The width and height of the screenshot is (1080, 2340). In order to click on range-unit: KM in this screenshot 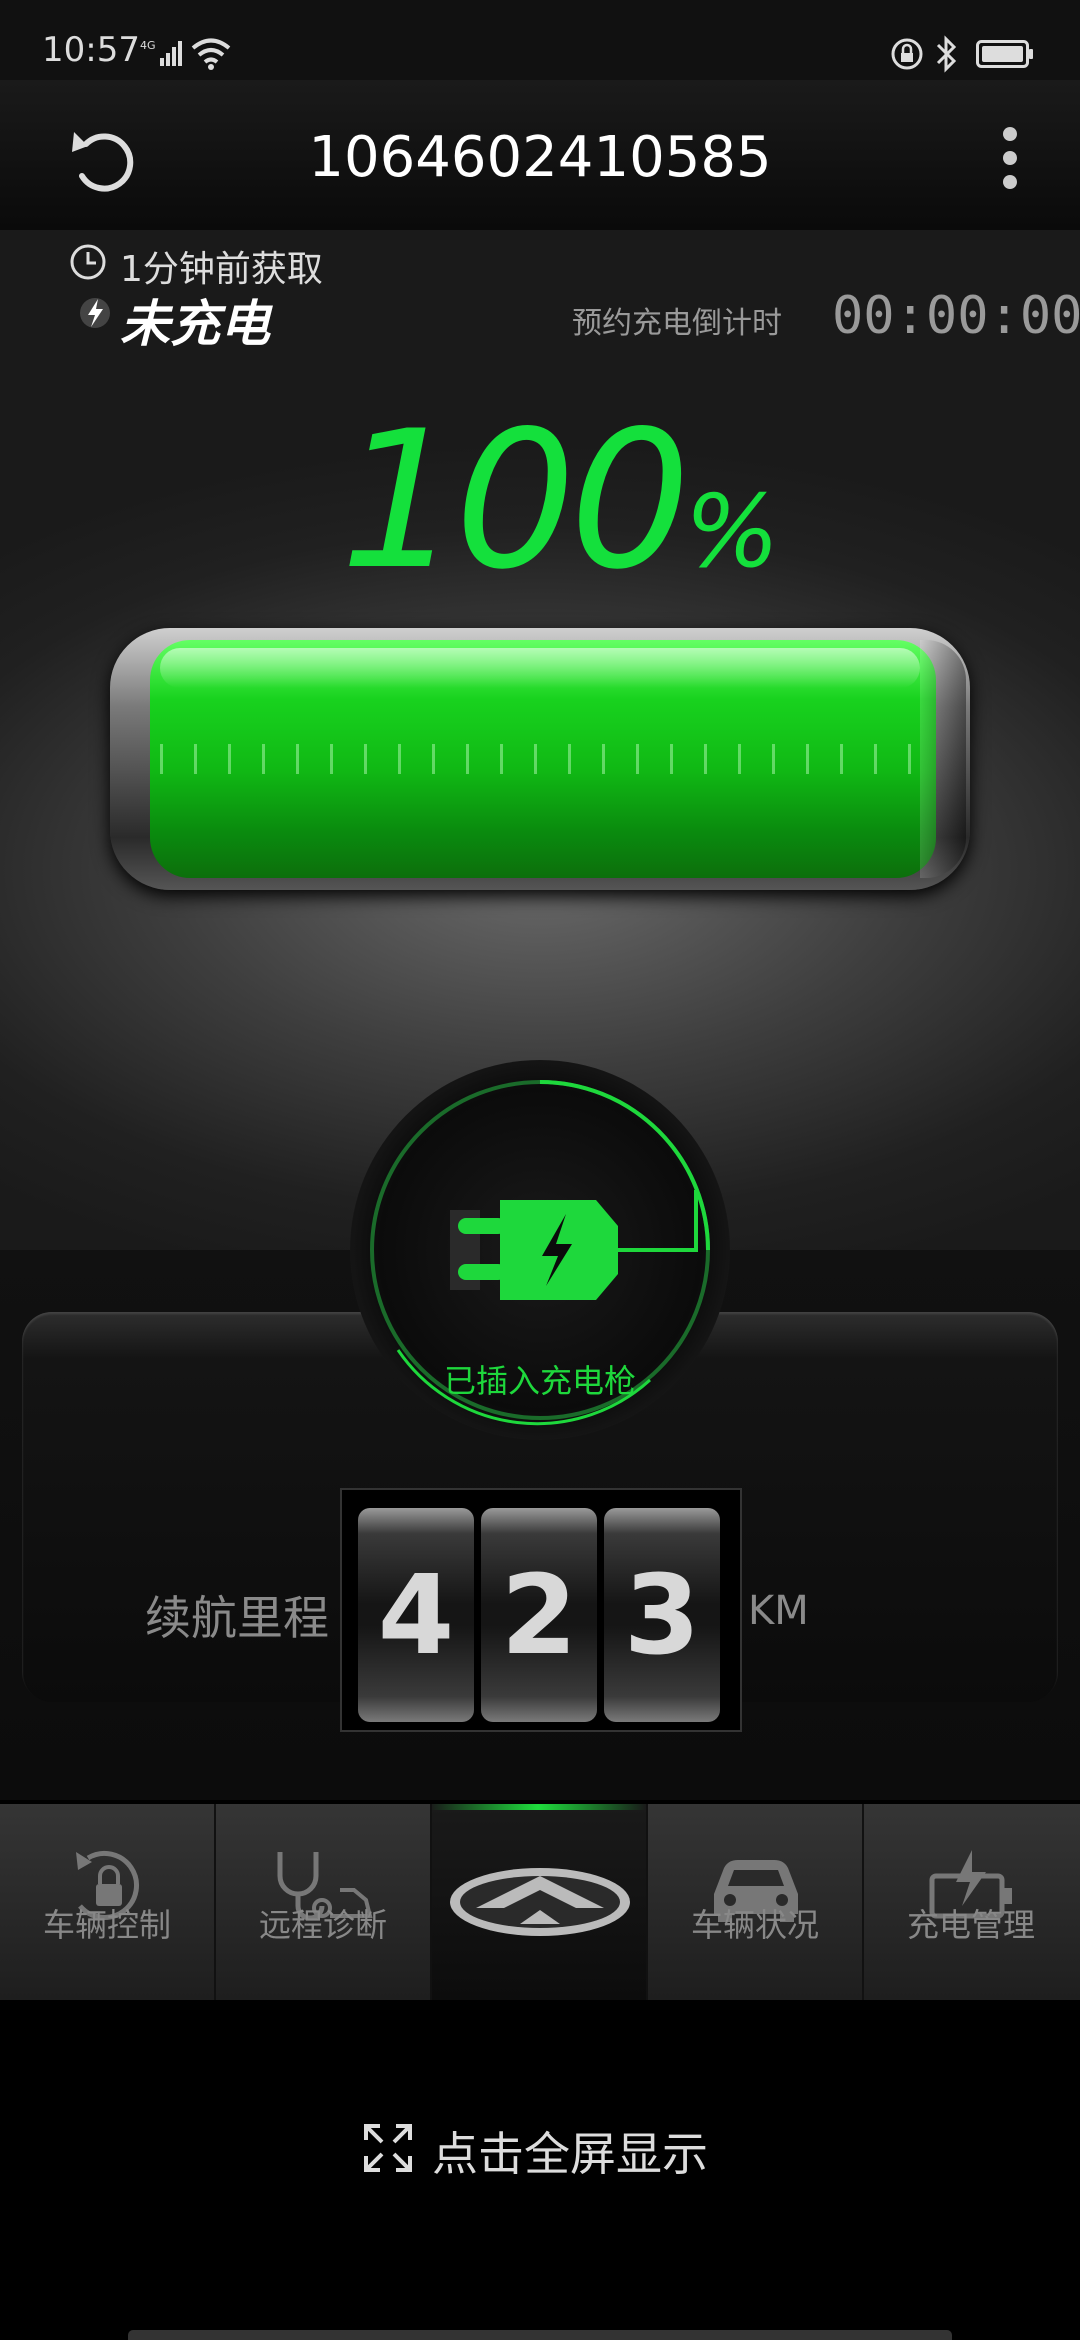, I will do `click(778, 1611)`.